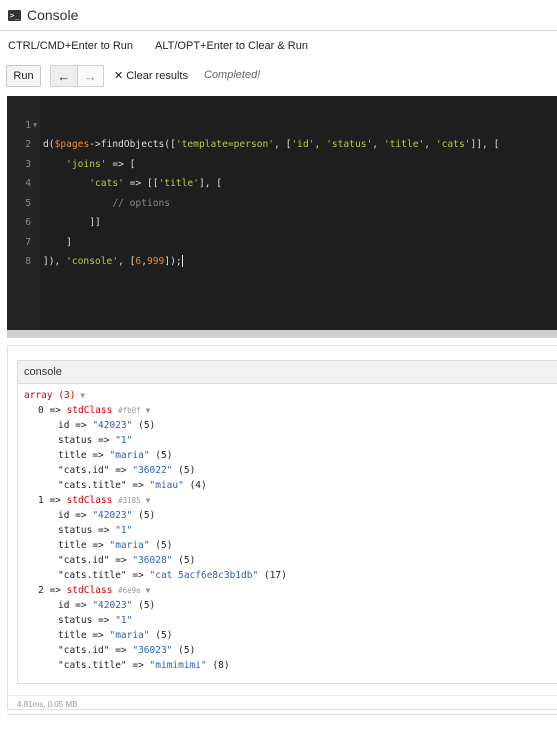 The height and width of the screenshot is (750, 557). I want to click on clear-hint: ALT/OPT+Enter to Clear & Run, so click(231, 46).